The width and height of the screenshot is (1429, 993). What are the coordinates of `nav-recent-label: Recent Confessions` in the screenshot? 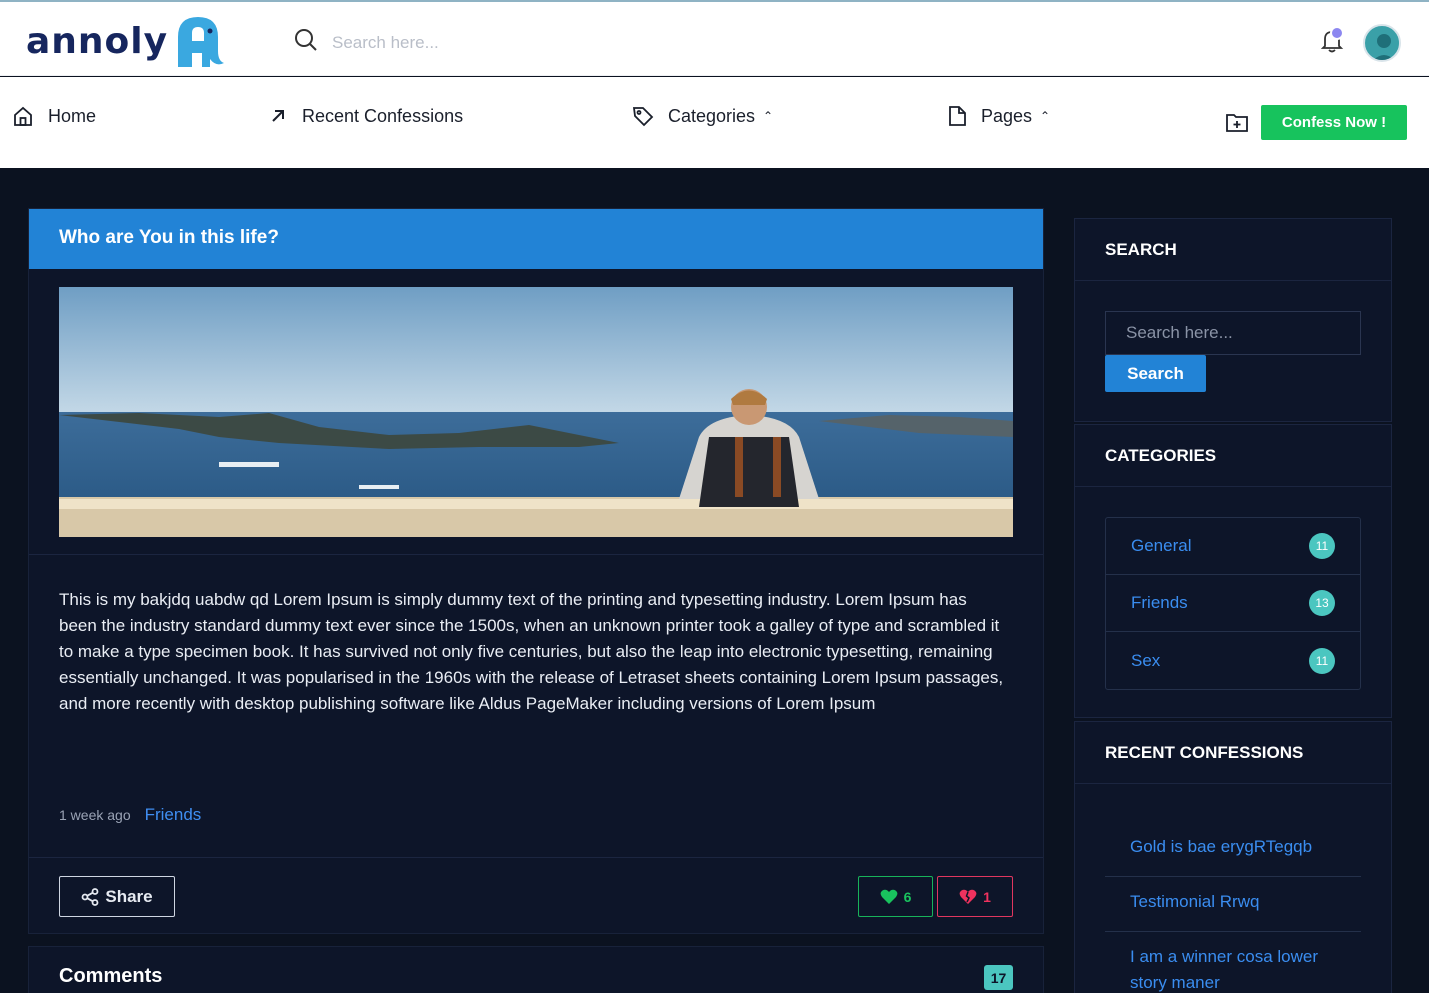 It's located at (383, 115).